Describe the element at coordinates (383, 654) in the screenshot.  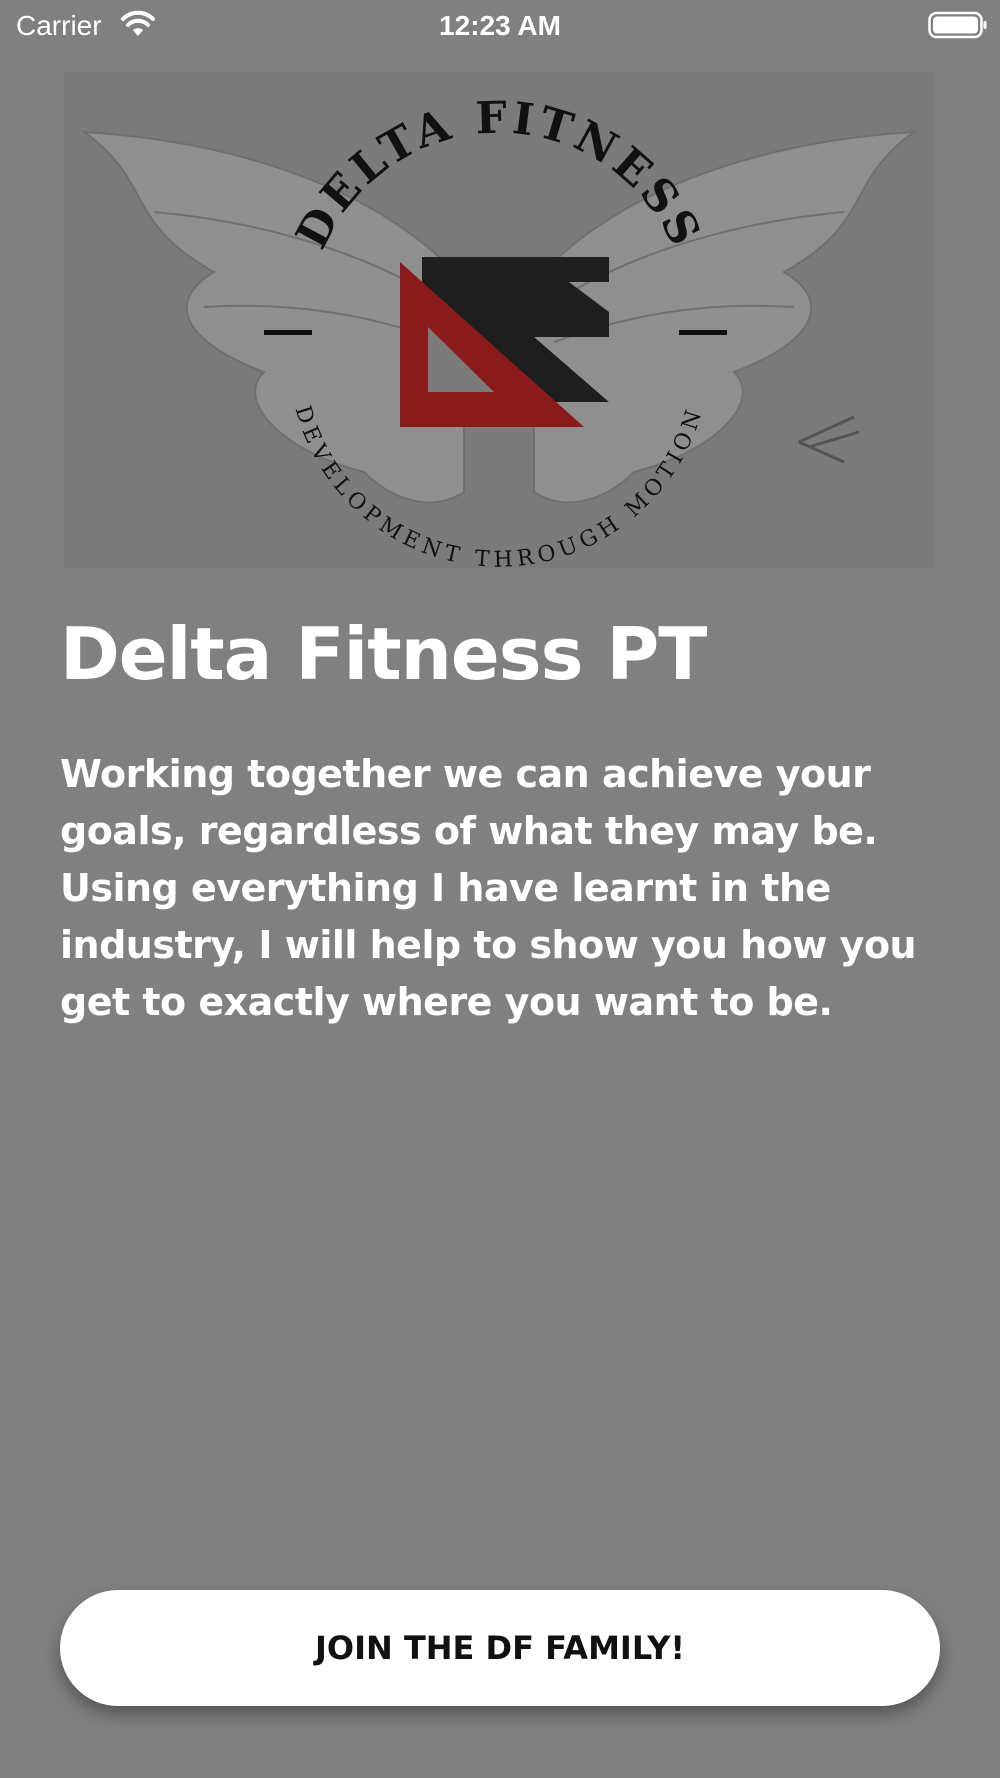
I see `page-title: Delta Fitness PT` at that location.